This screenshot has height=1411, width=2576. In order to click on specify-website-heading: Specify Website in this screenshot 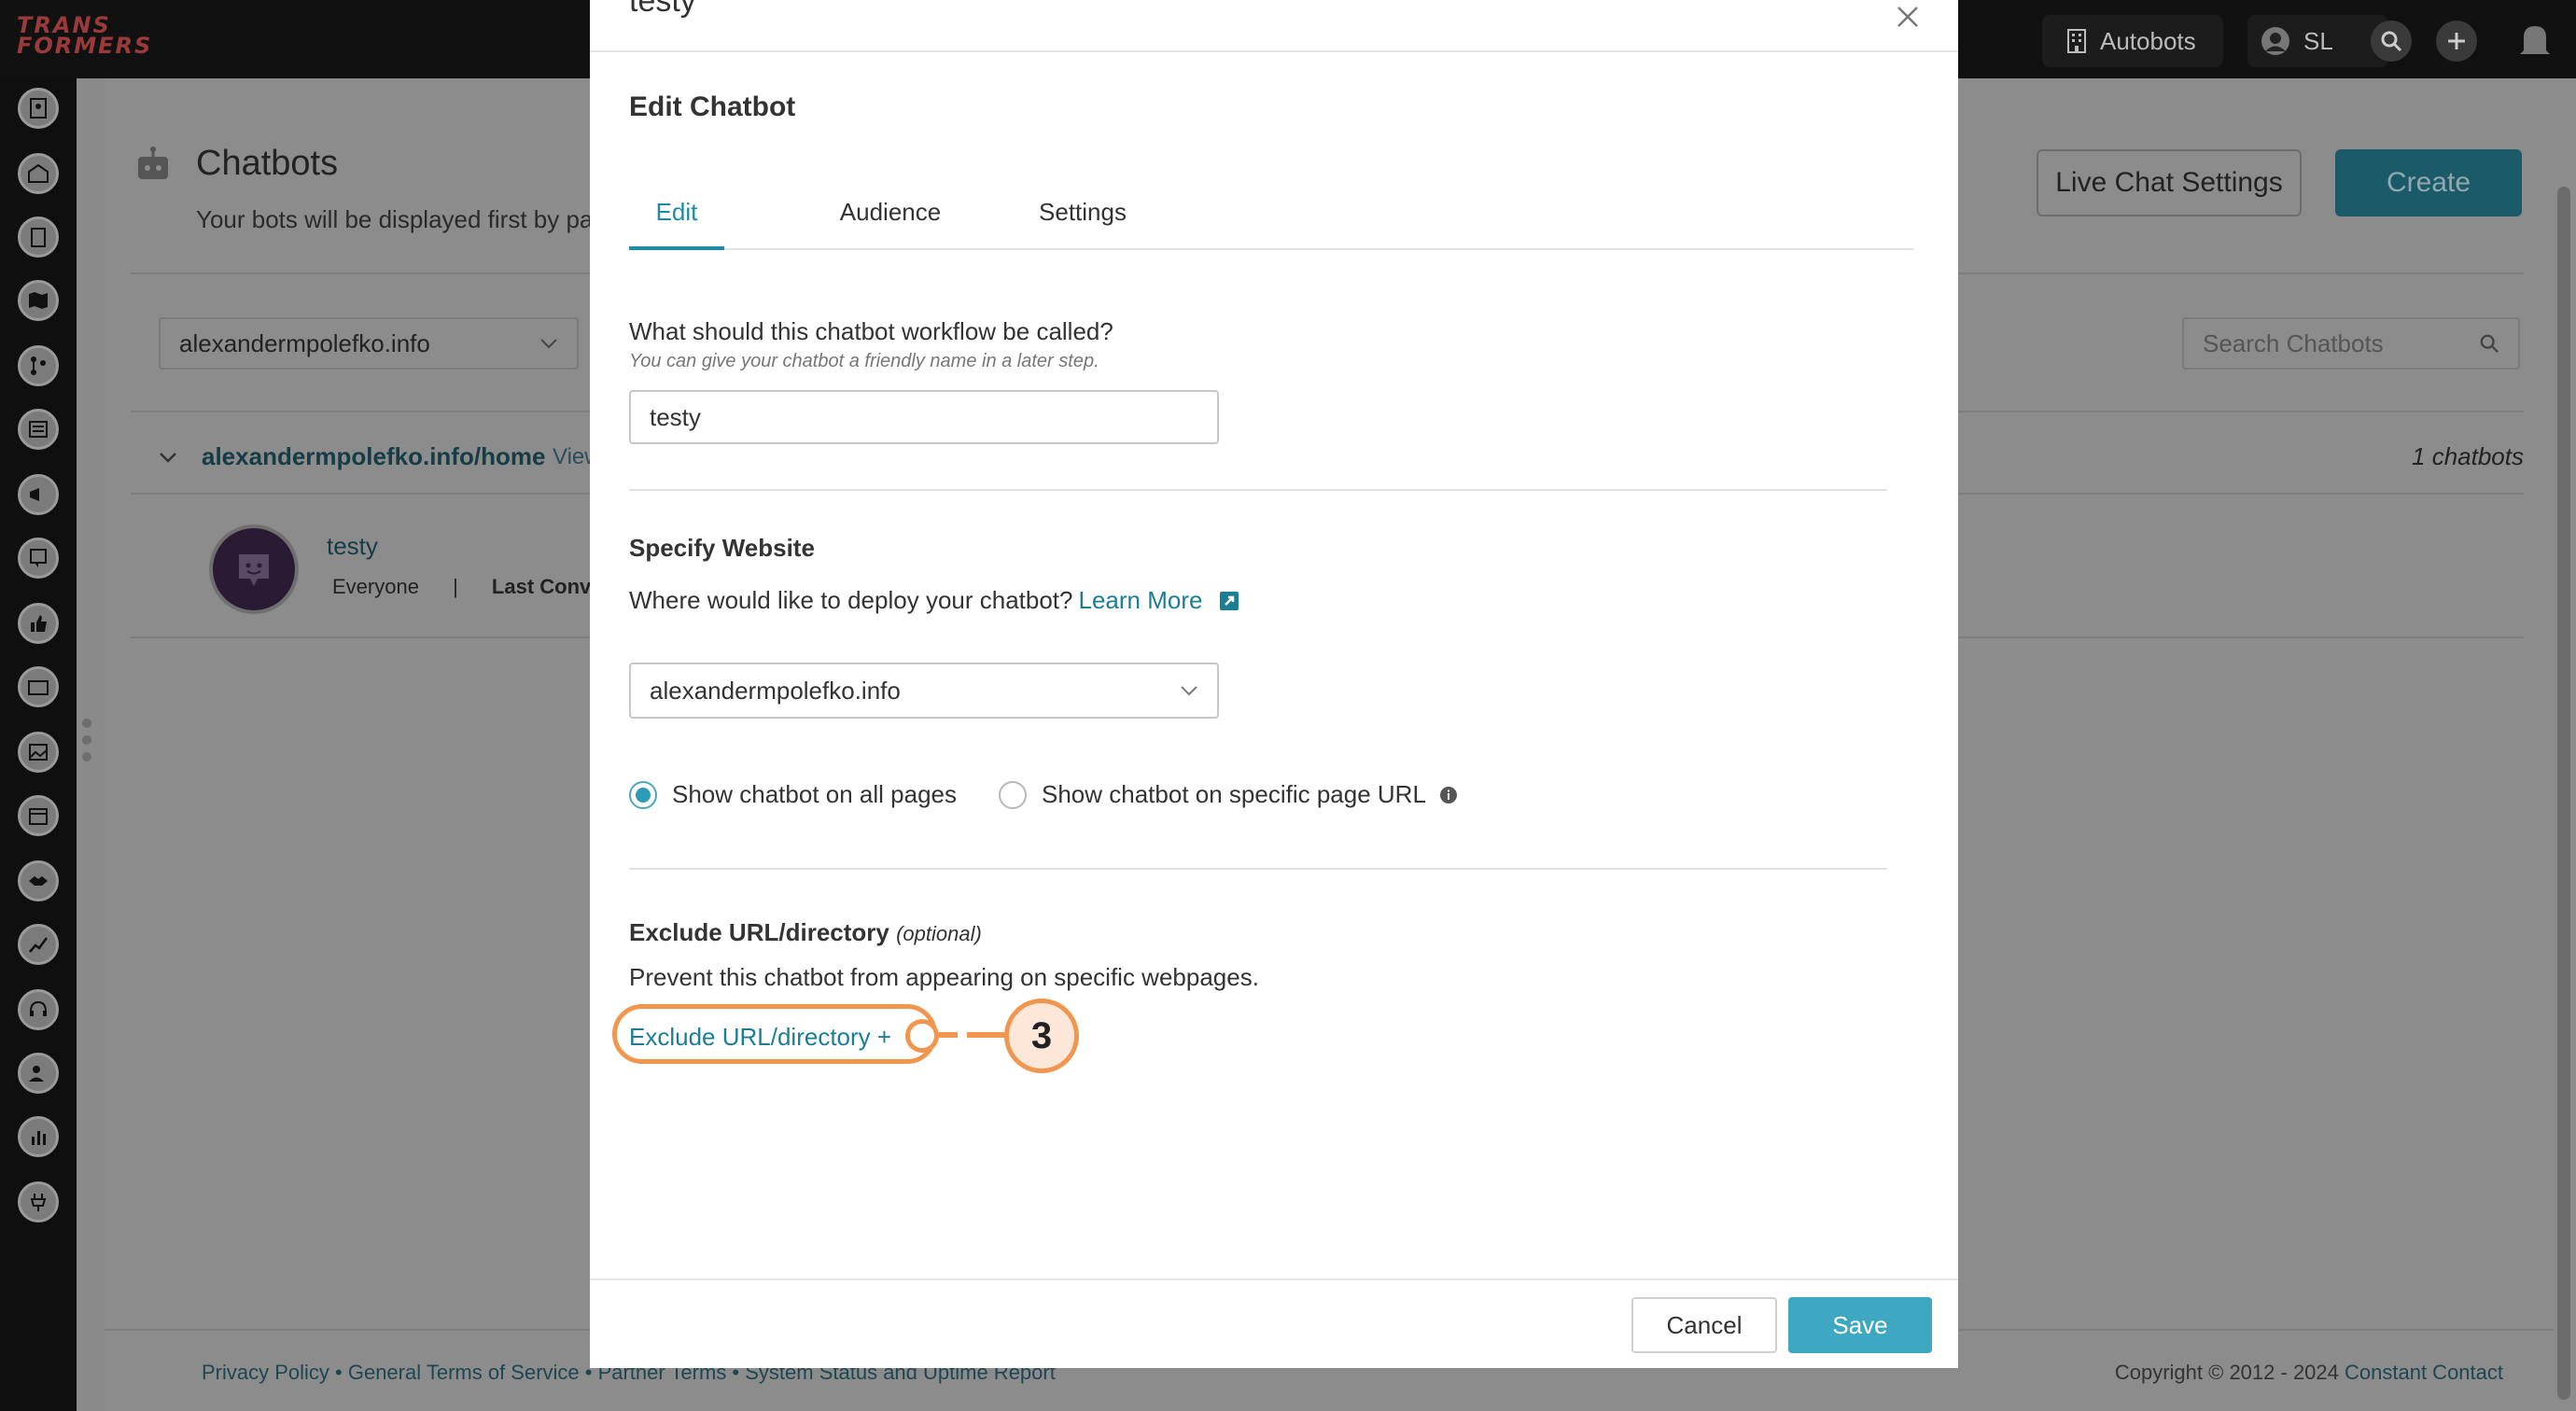, I will do `click(722, 548)`.